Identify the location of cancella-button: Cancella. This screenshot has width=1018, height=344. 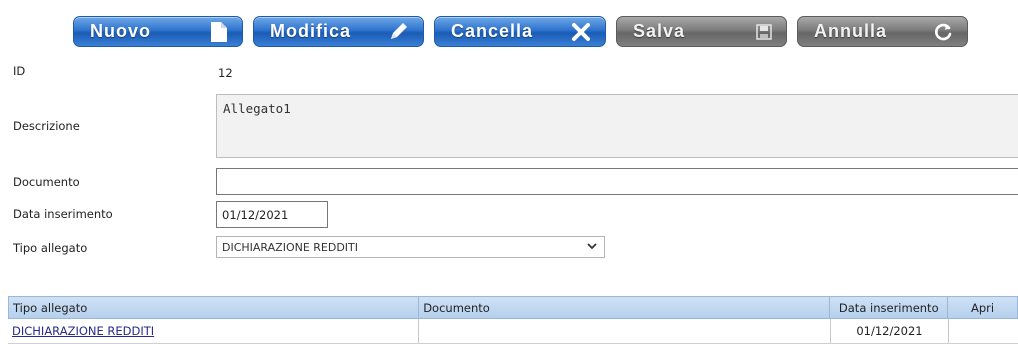
(520, 31).